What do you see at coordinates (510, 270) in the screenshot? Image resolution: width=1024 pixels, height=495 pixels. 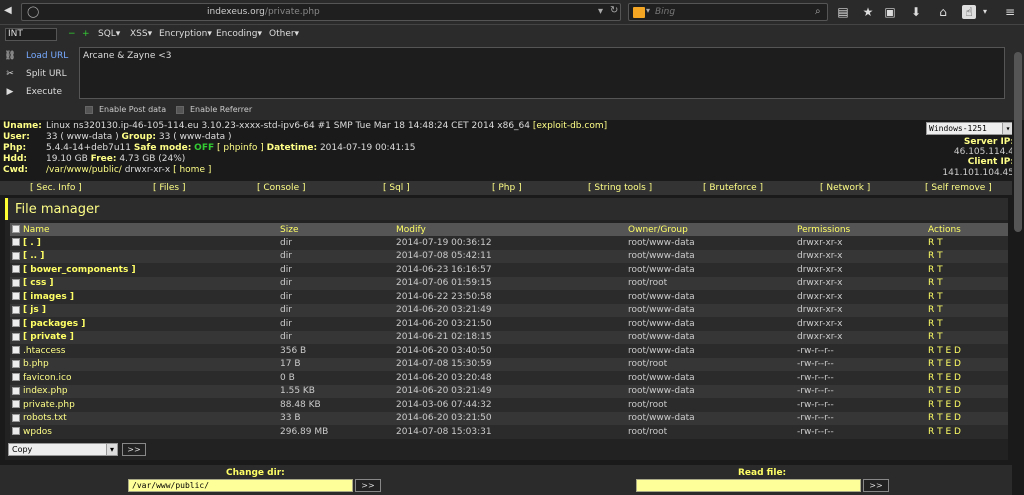 I see `modify-cell: 2014-06-23 16:16:57` at bounding box center [510, 270].